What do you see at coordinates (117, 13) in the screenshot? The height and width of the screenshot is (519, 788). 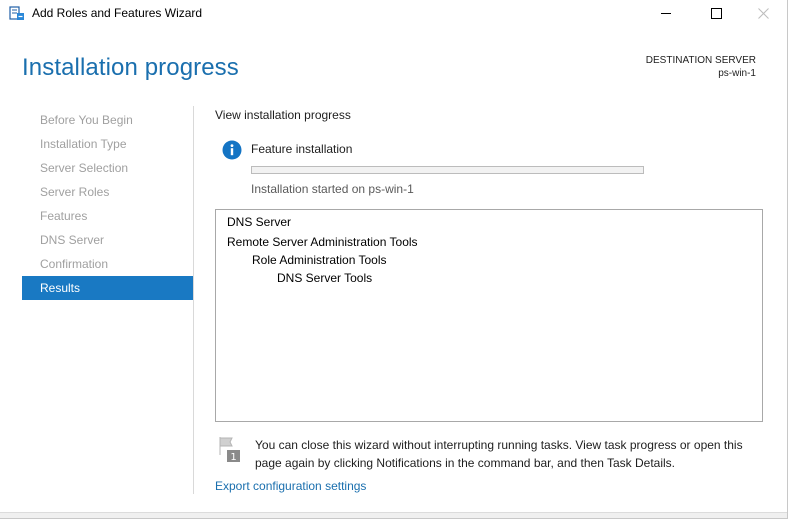 I see `window-title: Add Roles and Features Wizard` at bounding box center [117, 13].